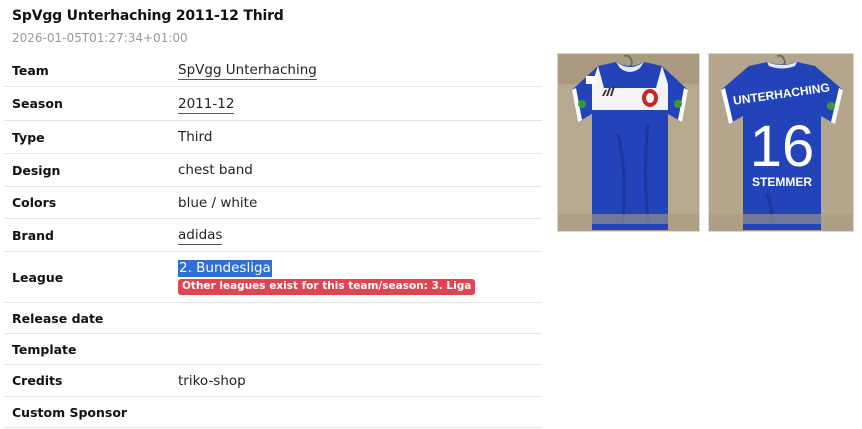 Image resolution: width=862 pixels, height=429 pixels. Describe the element at coordinates (273, 170) in the screenshot. I see `row-design: Design chest band` at that location.